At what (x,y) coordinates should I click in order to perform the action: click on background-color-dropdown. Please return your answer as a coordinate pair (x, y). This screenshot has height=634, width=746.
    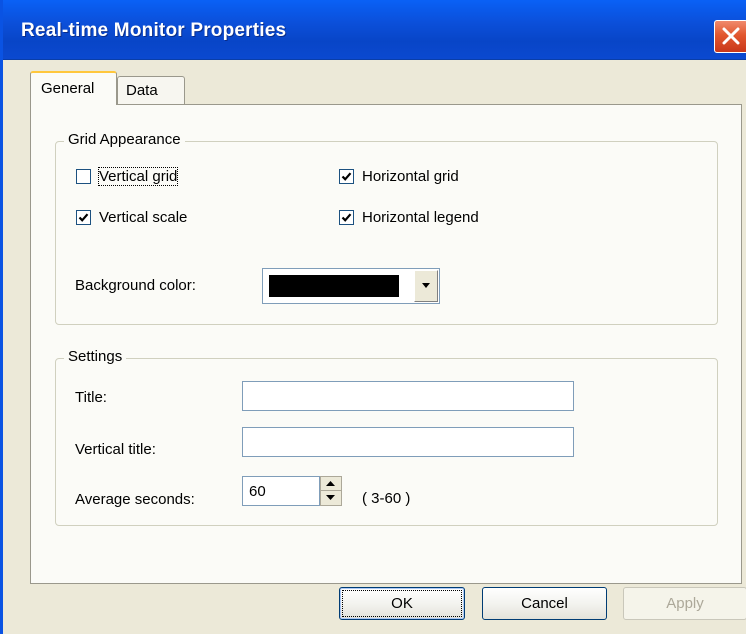
    Looking at the image, I should click on (351, 286).